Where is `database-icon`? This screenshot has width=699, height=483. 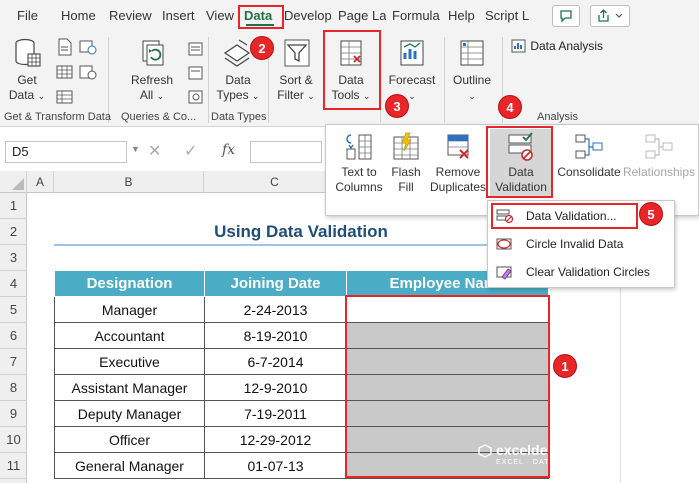
database-icon is located at coordinates (28, 52).